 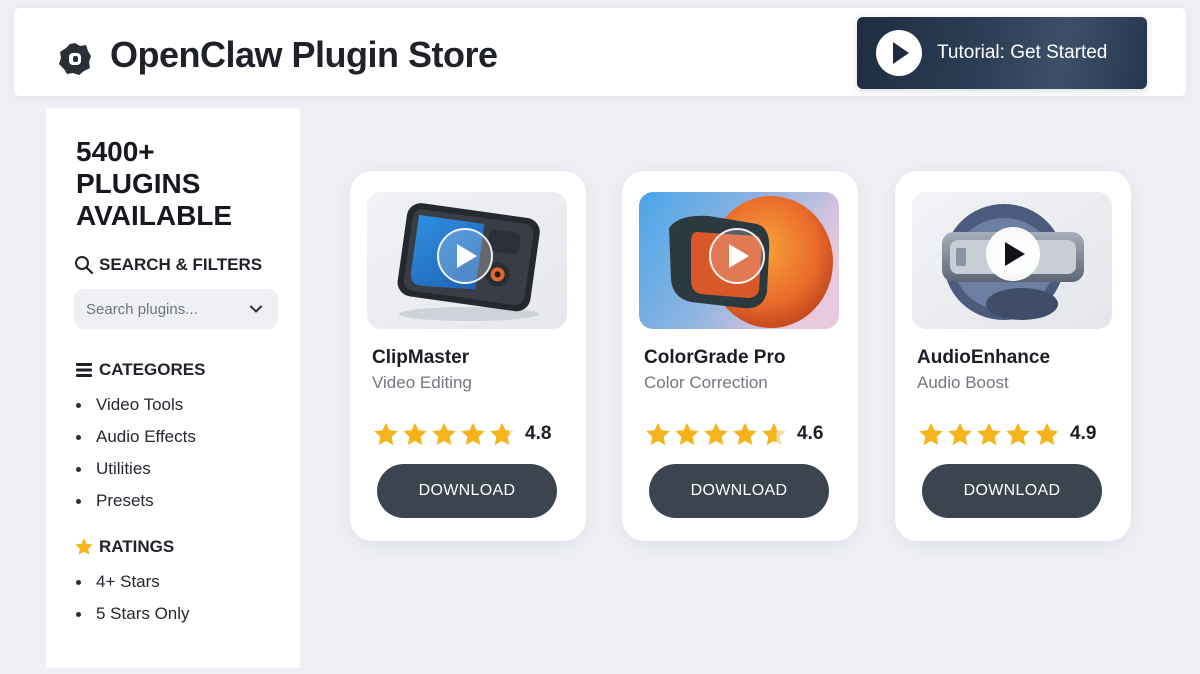 I want to click on rating-stars: 4.8, so click(x=461, y=434).